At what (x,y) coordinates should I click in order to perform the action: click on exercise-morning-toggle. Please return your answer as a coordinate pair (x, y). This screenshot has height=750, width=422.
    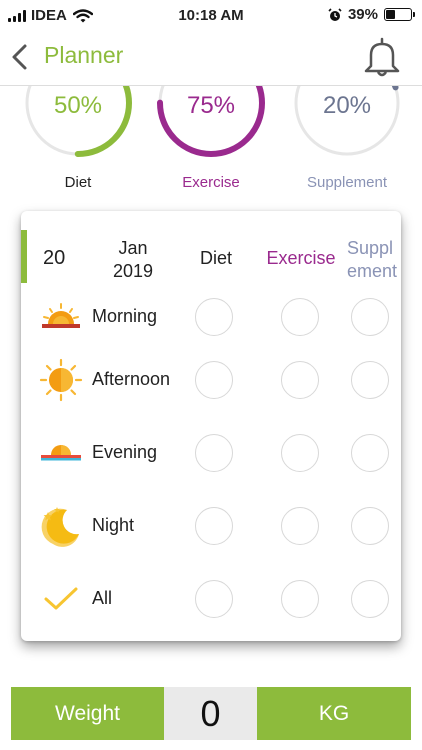
    Looking at the image, I should click on (300, 317).